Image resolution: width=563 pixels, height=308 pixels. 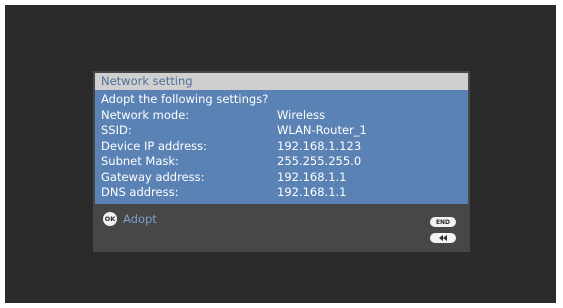 I want to click on setting-label: DNS address:, so click(x=140, y=192).